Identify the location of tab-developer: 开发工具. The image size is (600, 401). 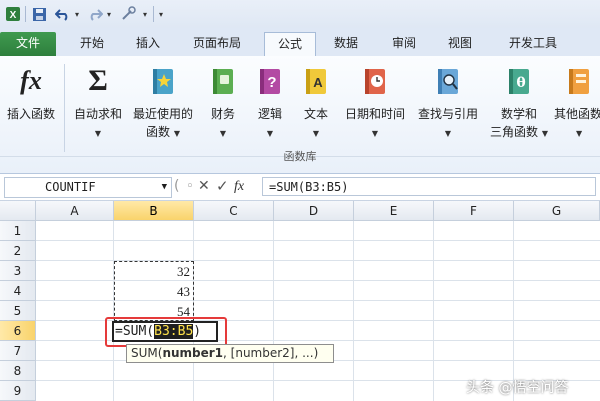
(533, 44).